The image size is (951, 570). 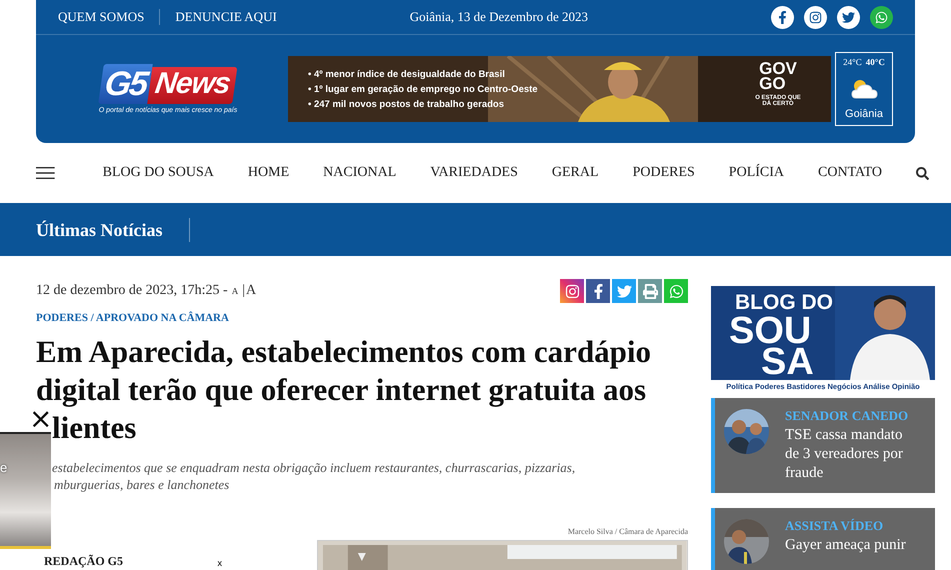 What do you see at coordinates (575, 173) in the screenshot?
I see `nav-link: GERAL` at bounding box center [575, 173].